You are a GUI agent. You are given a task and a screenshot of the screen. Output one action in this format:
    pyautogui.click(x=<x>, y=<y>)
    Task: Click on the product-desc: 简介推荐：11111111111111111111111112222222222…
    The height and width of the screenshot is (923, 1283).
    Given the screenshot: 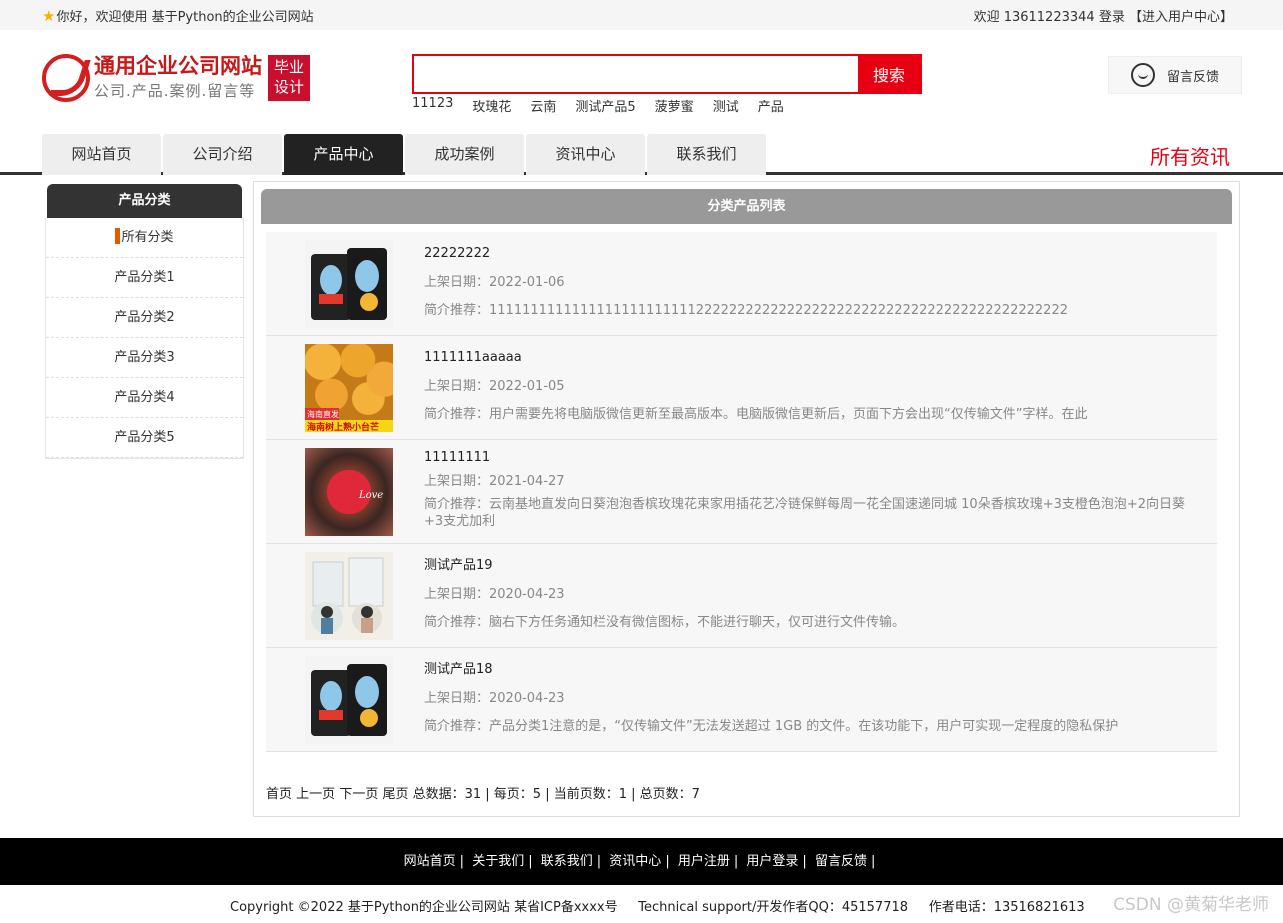 What is the action you would take?
    pyautogui.click(x=814, y=310)
    